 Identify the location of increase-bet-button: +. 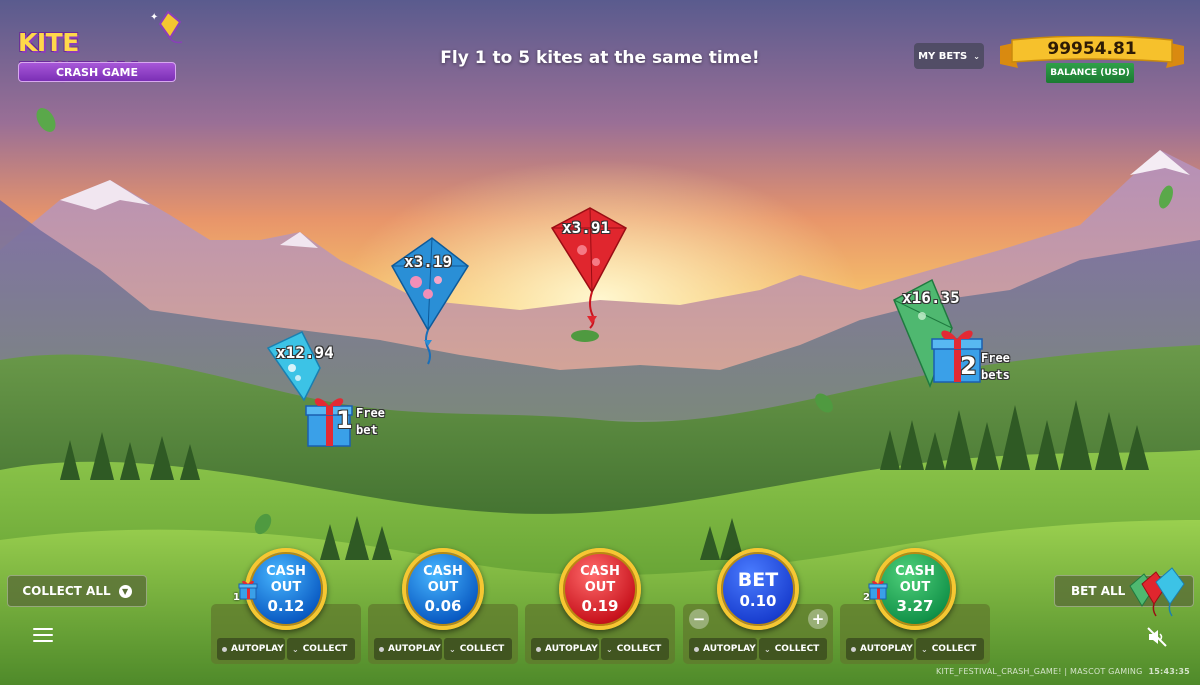
(818, 619).